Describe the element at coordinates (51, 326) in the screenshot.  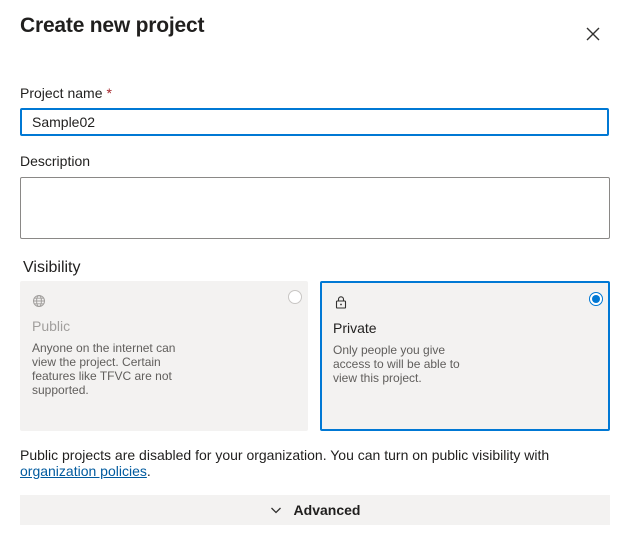
I see `public-option-title: Public` at that location.